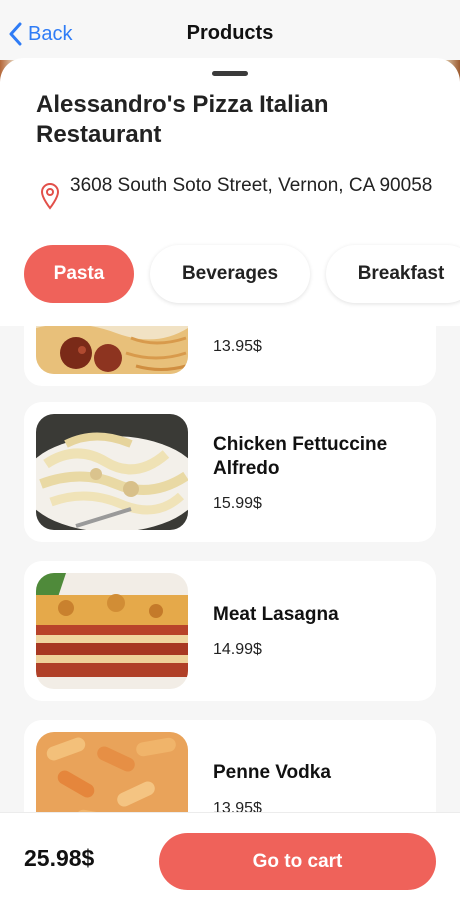 Image resolution: width=460 pixels, height=900 pixels. Describe the element at coordinates (272, 772) in the screenshot. I see `product-name: Penne Vodka` at that location.